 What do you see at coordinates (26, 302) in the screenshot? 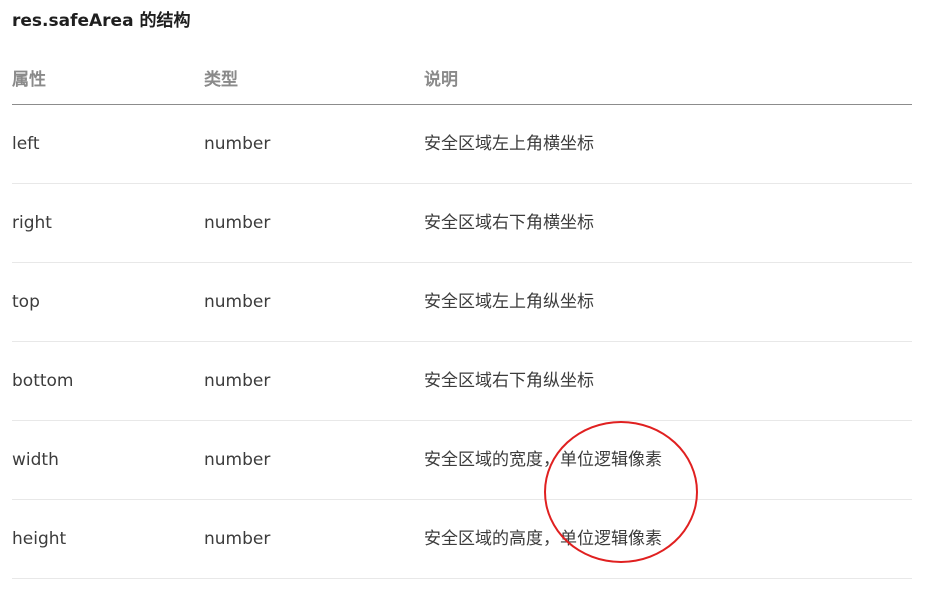
I see `cell-property: top` at bounding box center [26, 302].